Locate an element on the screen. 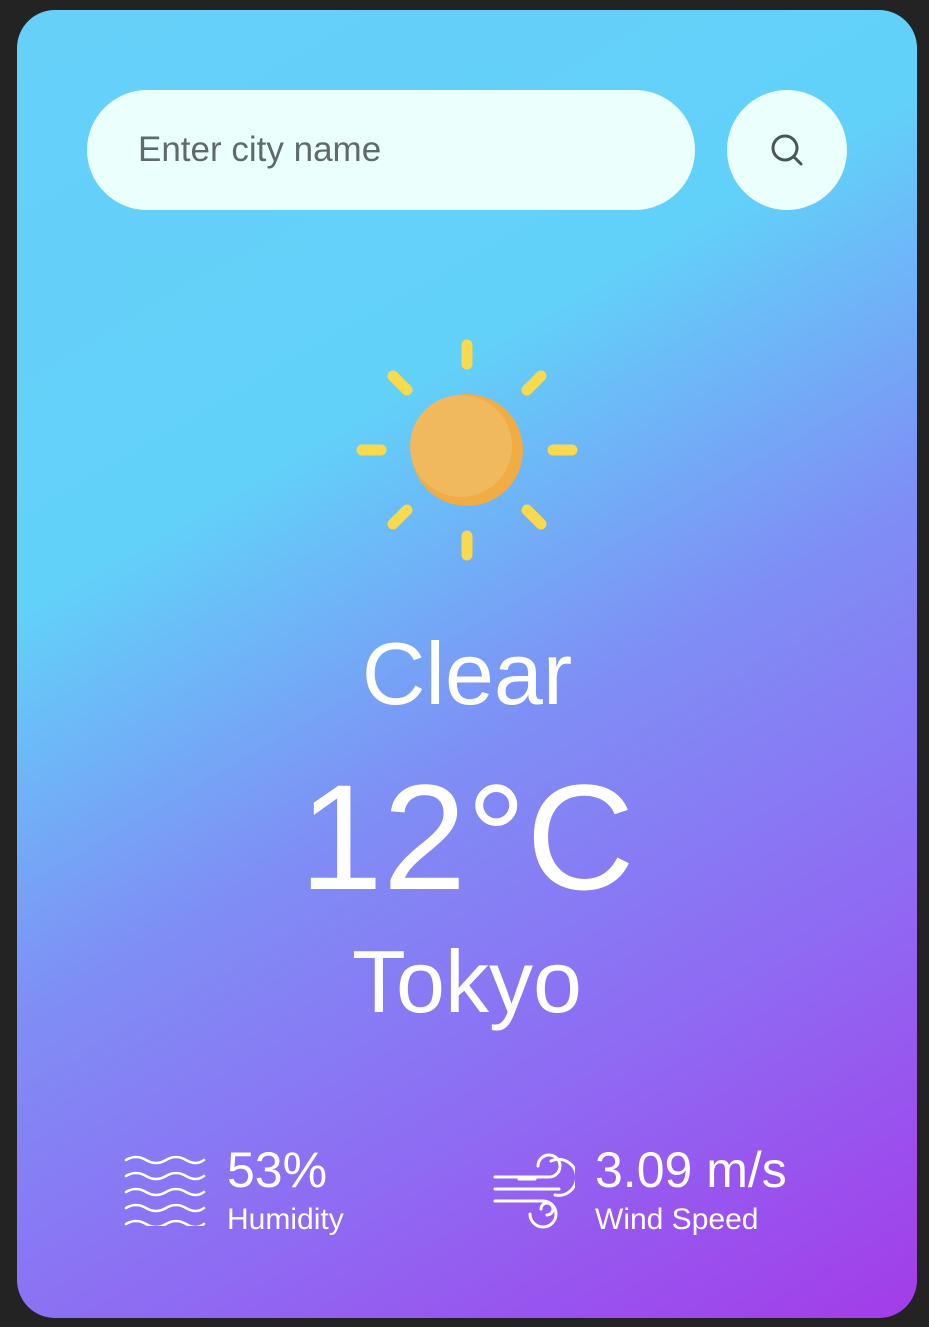 The height and width of the screenshot is (1327, 929). humidity-value: 53% is located at coordinates (277, 1170).